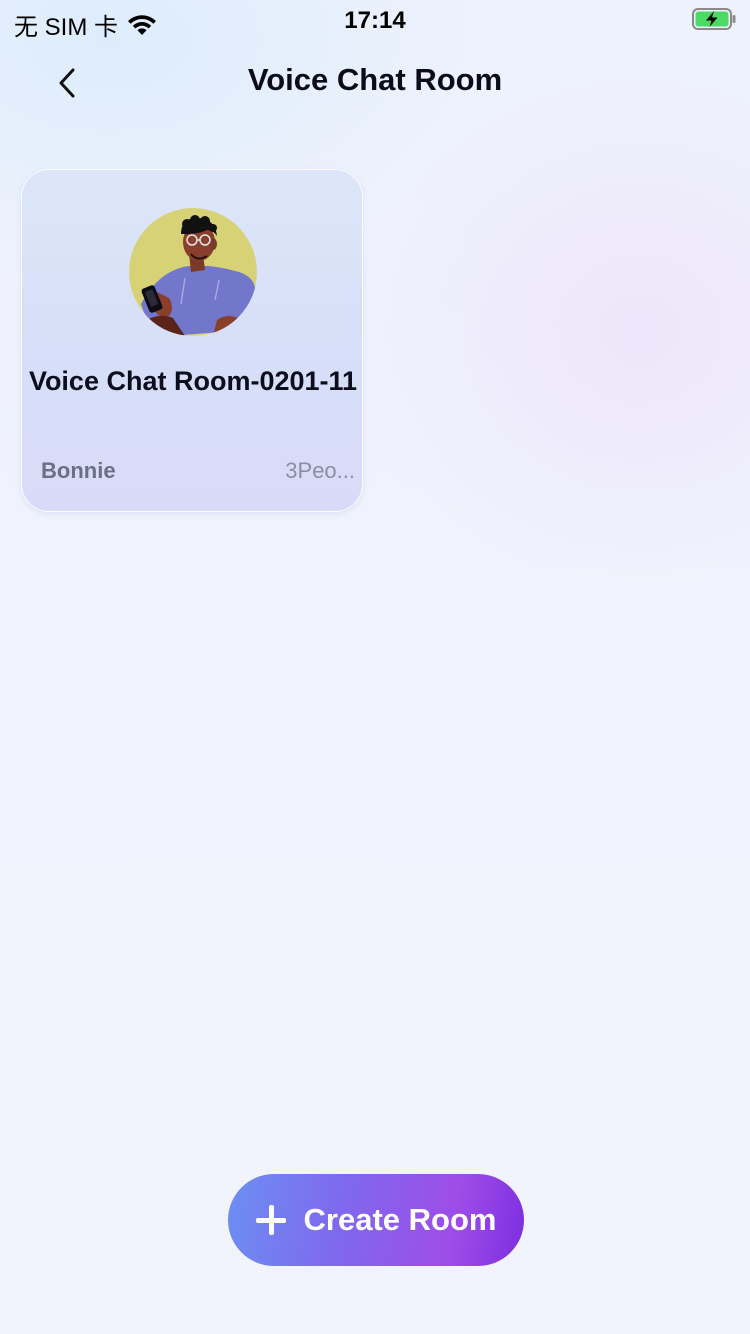 The image size is (750, 1334). I want to click on room-owner: Bonnie, so click(78, 470).